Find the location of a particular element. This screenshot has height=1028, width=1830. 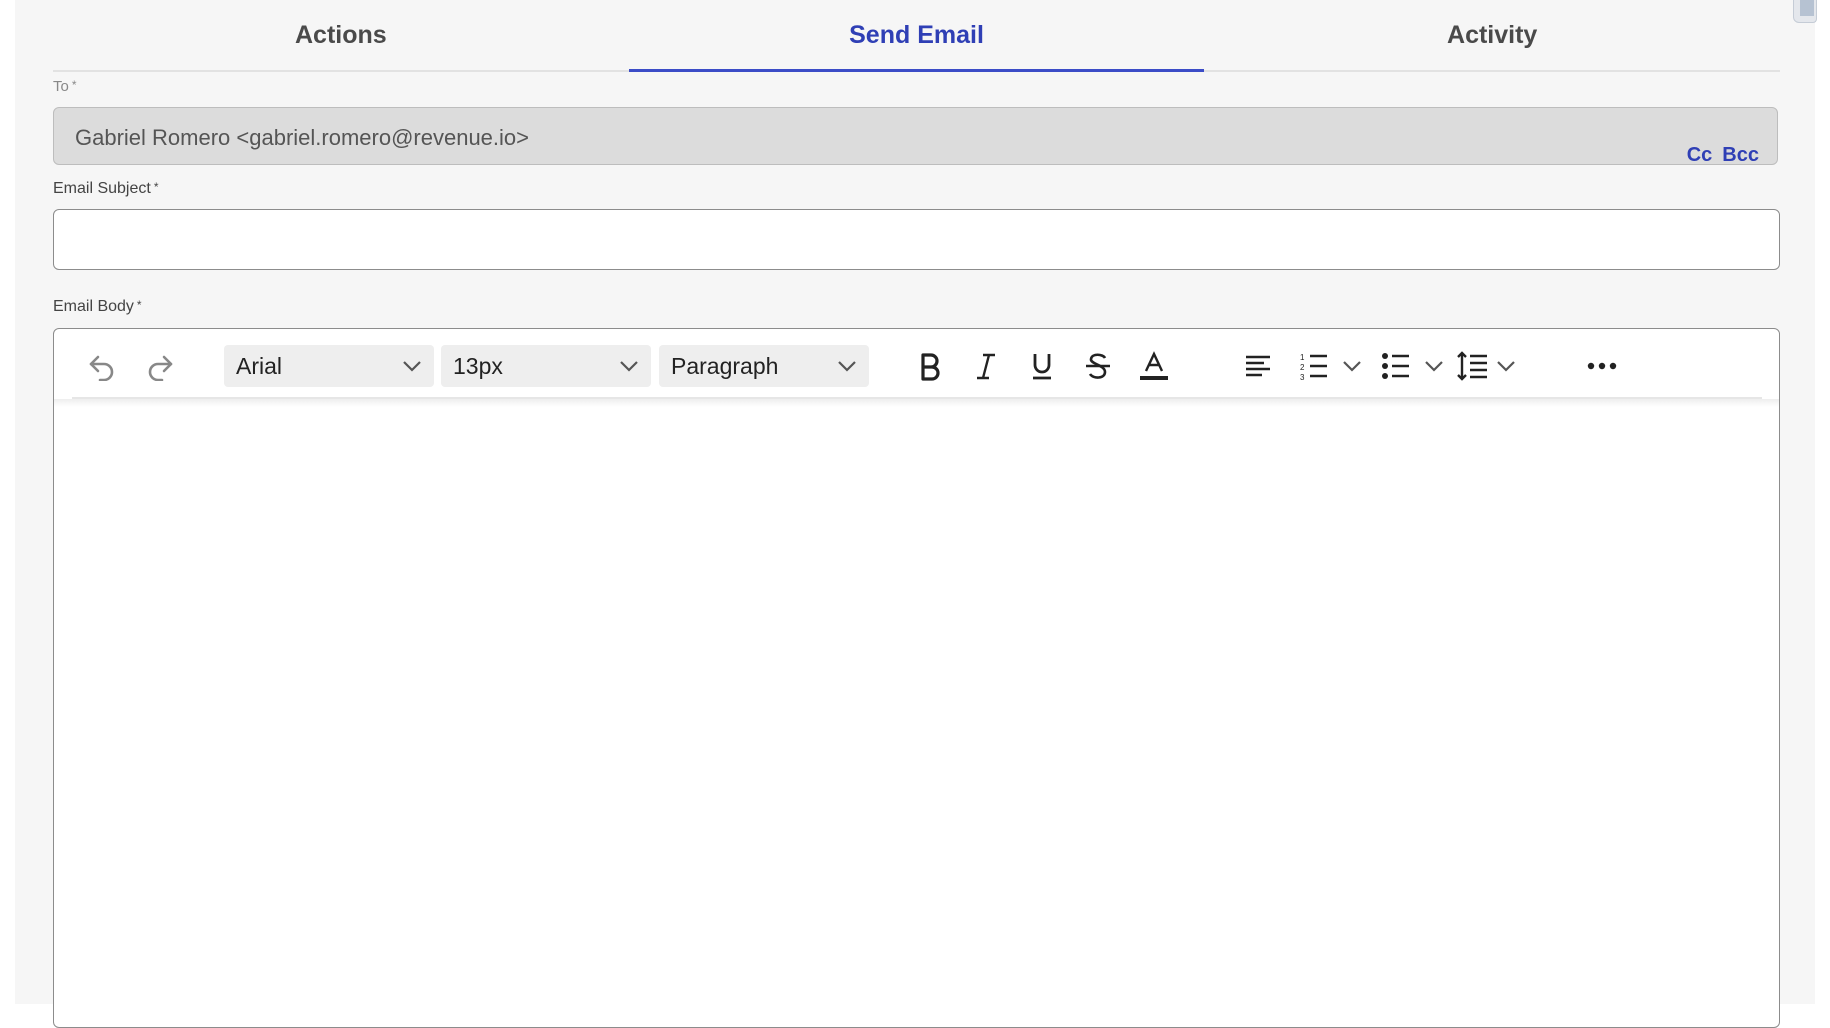

bcc-link: Bcc is located at coordinates (1740, 155).